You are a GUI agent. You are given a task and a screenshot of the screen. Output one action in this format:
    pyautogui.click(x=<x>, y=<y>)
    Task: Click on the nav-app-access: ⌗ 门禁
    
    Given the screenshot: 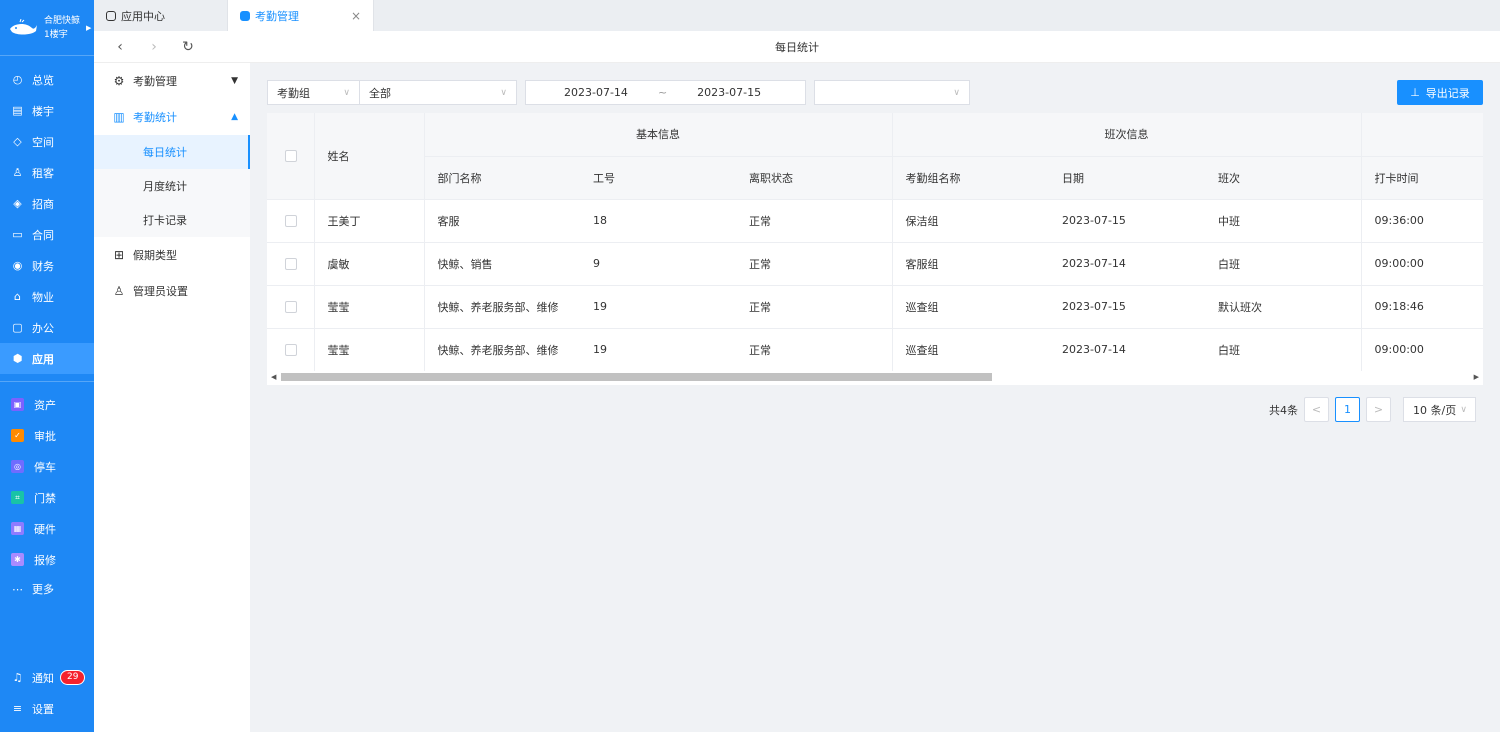 What is the action you would take?
    pyautogui.click(x=47, y=497)
    